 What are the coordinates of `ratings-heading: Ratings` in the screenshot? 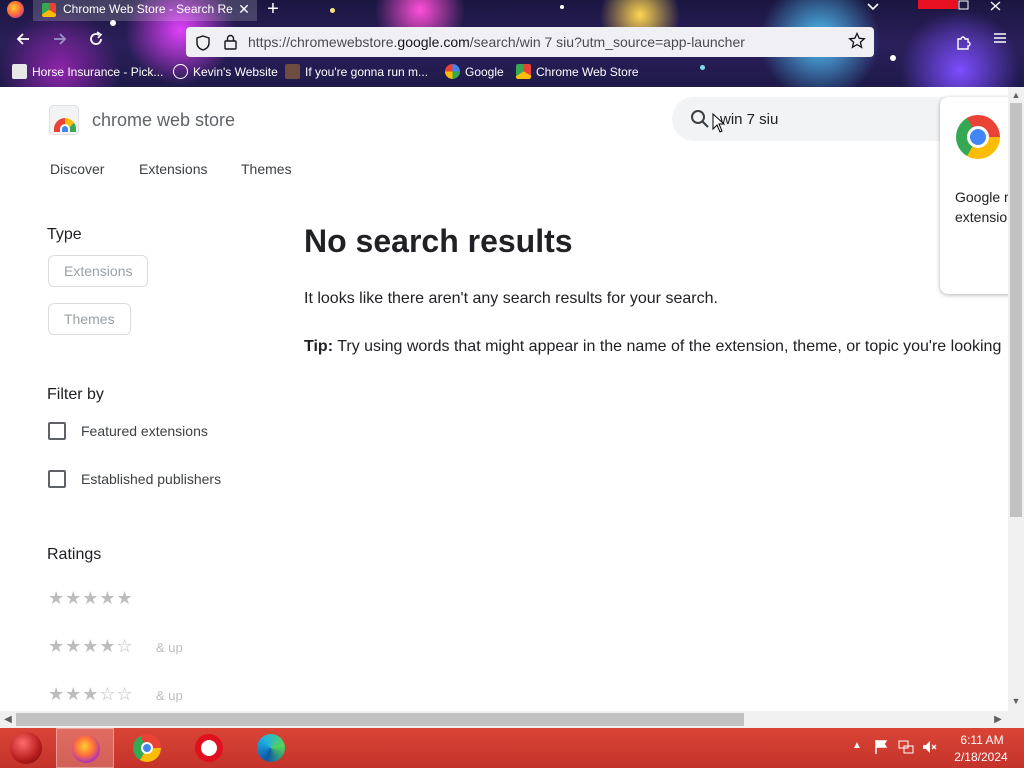 It's located at (74, 554).